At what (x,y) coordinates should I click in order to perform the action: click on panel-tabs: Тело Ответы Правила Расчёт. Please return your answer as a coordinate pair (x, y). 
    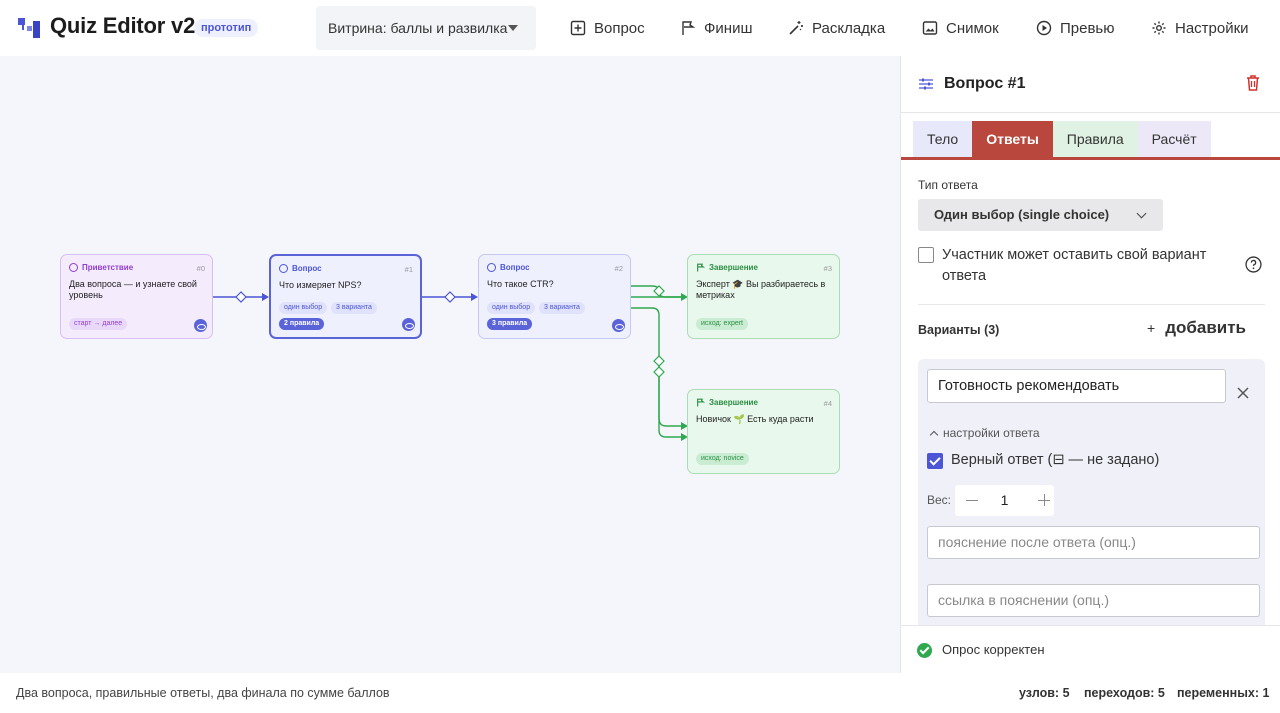
    Looking at the image, I should click on (1062, 139).